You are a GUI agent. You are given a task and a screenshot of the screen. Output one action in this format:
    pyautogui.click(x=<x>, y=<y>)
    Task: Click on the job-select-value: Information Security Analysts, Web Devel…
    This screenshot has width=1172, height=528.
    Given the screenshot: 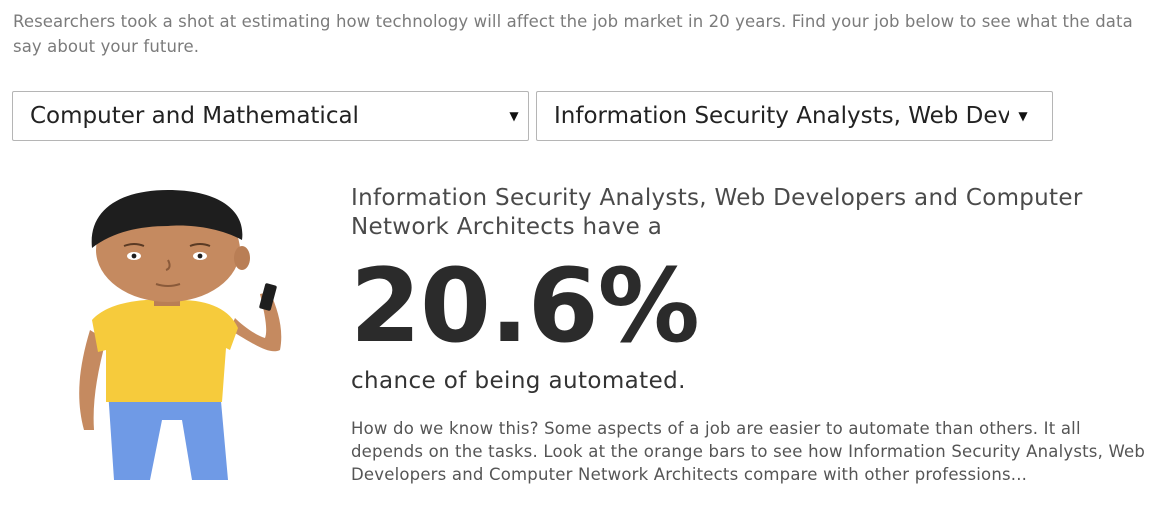 What is the action you would take?
    pyautogui.click(x=781, y=116)
    